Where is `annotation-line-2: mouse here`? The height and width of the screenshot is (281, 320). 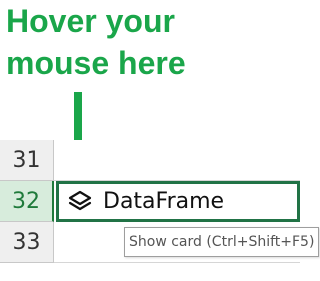
annotation-line-2: mouse here is located at coordinates (96, 63).